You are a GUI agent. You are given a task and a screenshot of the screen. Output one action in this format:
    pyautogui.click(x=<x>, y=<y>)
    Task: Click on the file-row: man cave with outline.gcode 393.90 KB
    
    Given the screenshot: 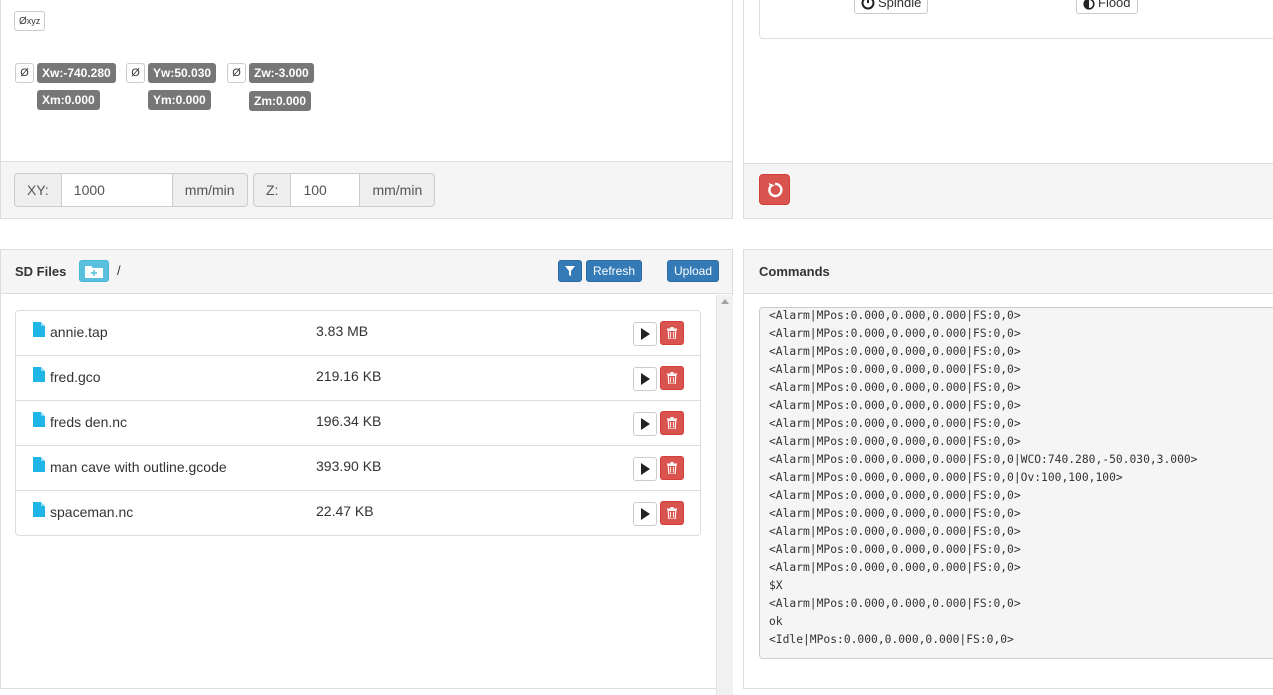 What is the action you would take?
    pyautogui.click(x=358, y=468)
    